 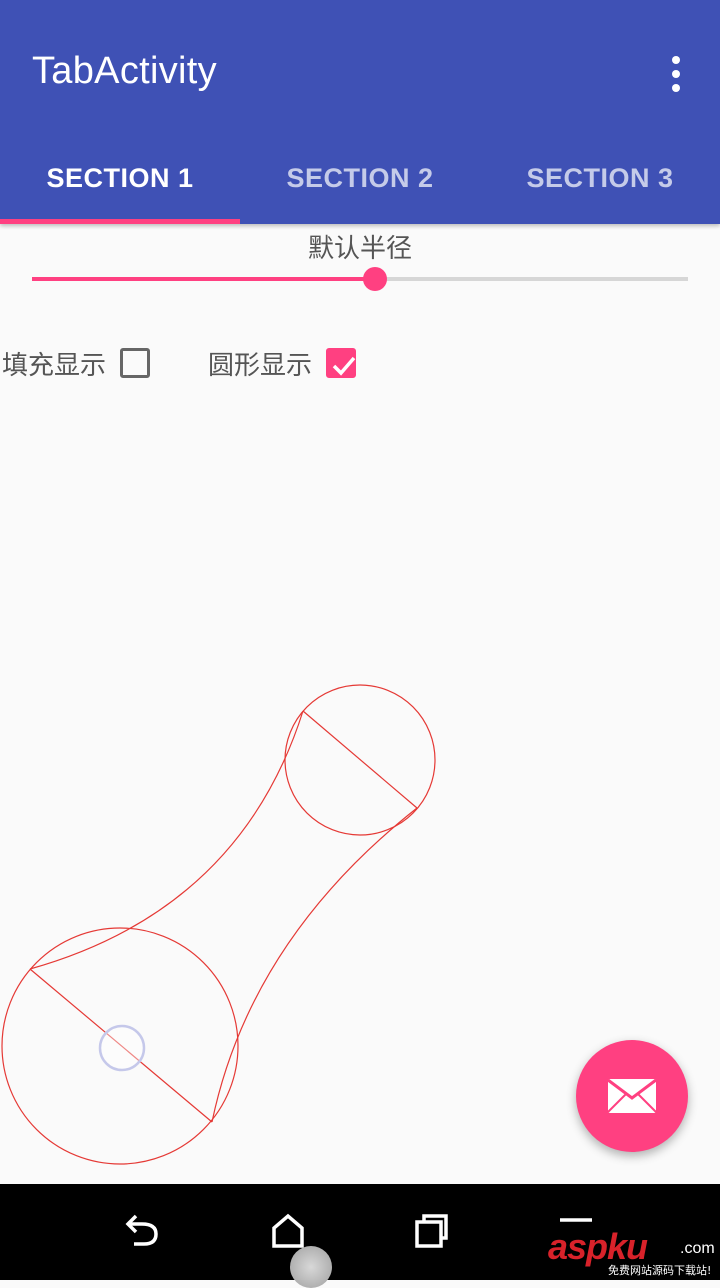 What do you see at coordinates (314, 965) in the screenshot?
I see `lower-connector-curve` at bounding box center [314, 965].